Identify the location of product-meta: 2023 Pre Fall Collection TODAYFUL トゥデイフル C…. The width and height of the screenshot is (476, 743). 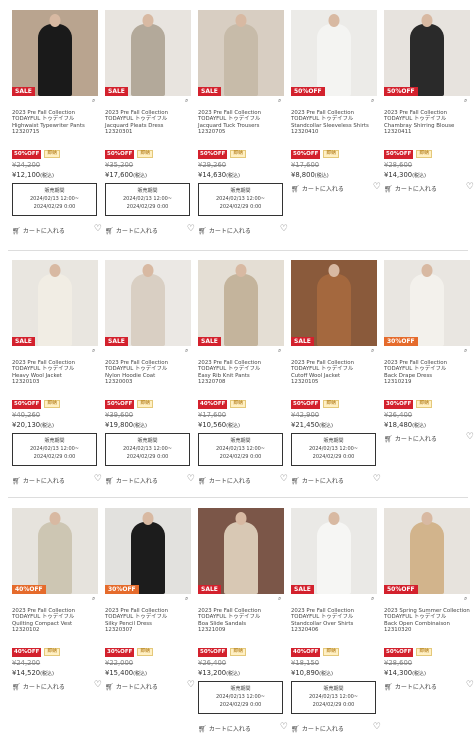
(429, 123).